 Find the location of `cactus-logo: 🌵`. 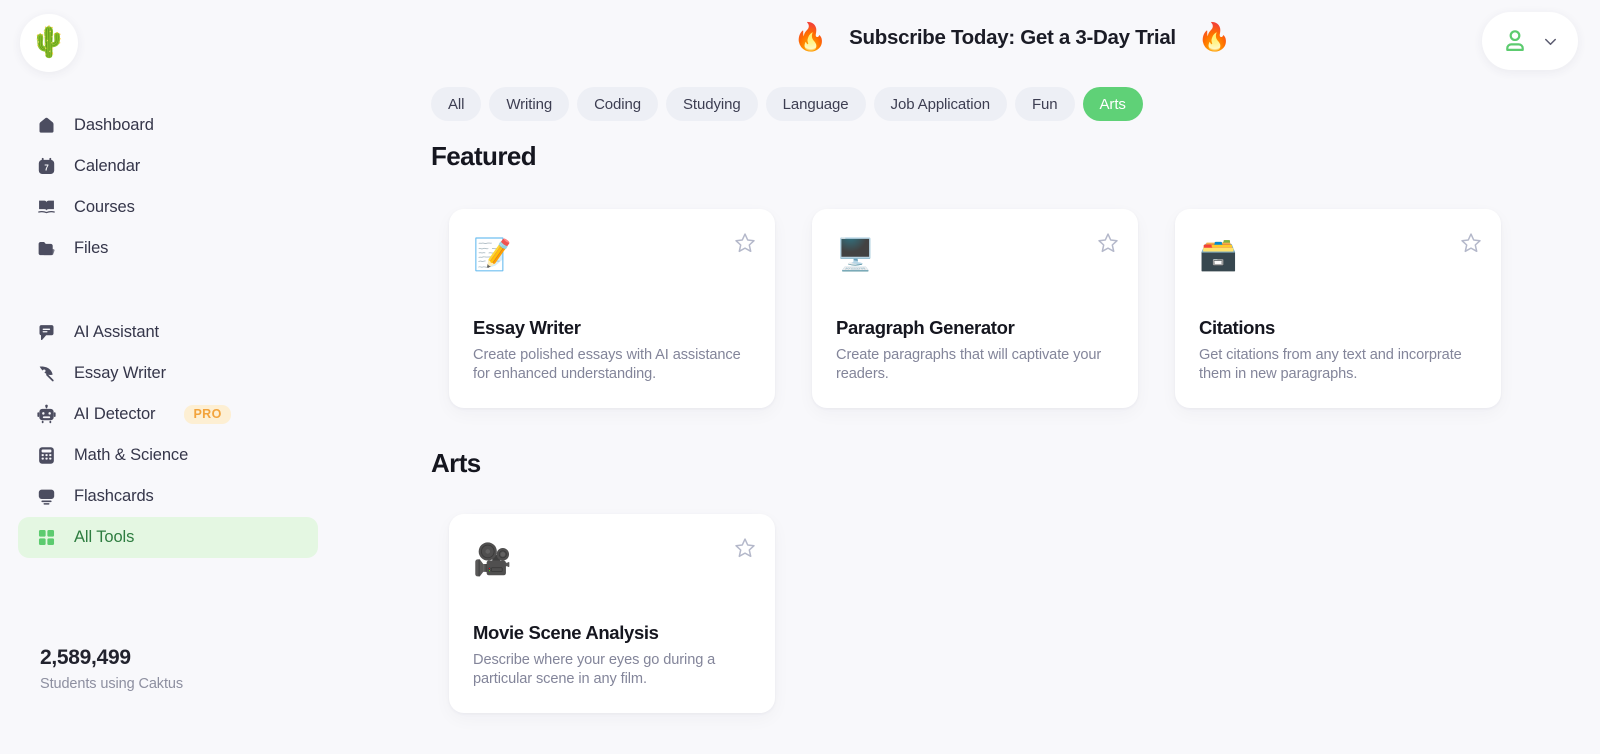

cactus-logo: 🌵 is located at coordinates (49, 43).